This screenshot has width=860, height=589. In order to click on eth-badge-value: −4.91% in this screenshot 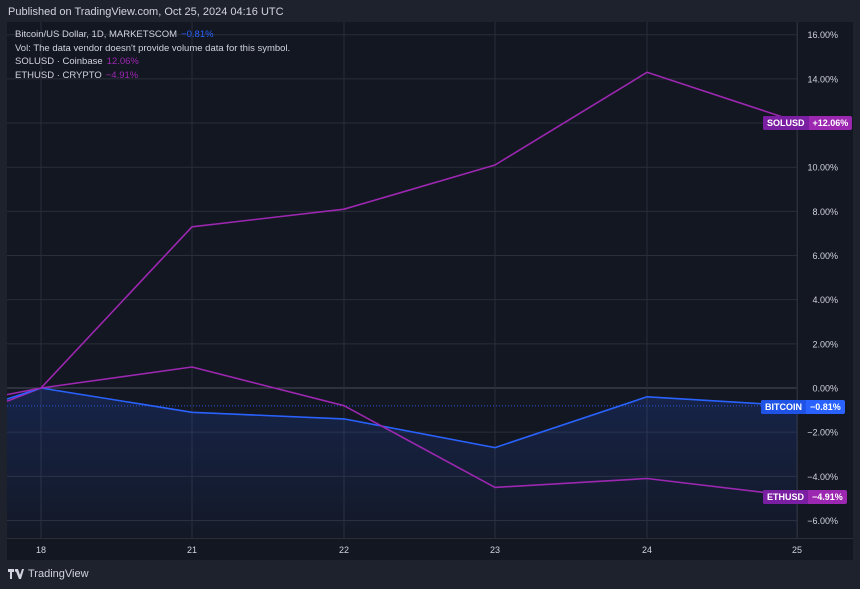, I will do `click(827, 497)`.